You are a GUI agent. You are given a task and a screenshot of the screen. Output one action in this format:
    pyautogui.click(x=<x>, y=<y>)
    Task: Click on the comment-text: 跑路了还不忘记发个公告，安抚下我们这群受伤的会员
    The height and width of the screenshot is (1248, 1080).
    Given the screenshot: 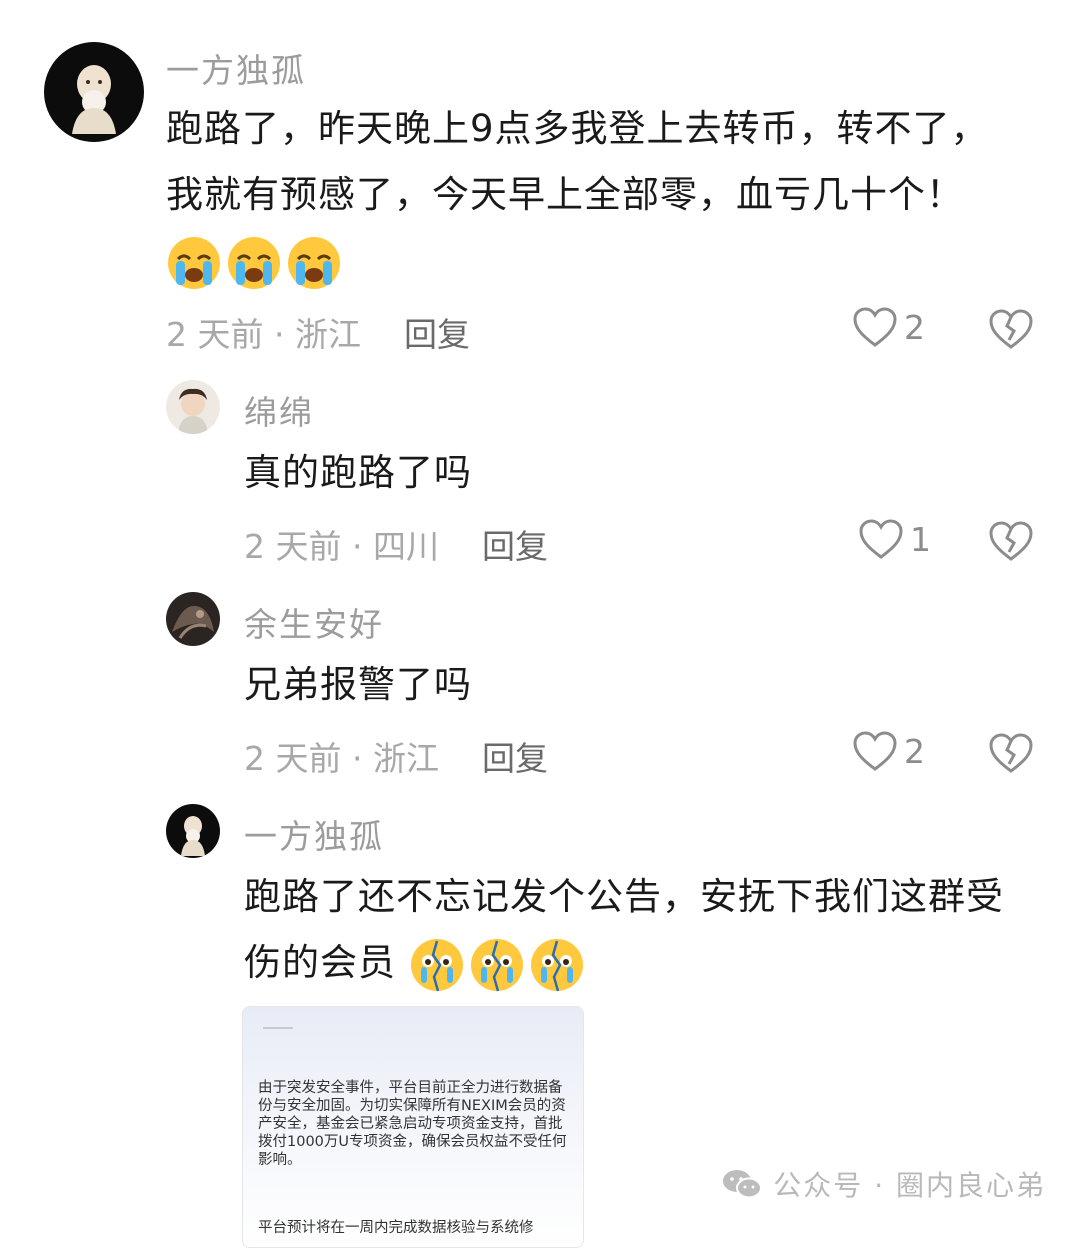 What is the action you would take?
    pyautogui.click(x=639, y=930)
    